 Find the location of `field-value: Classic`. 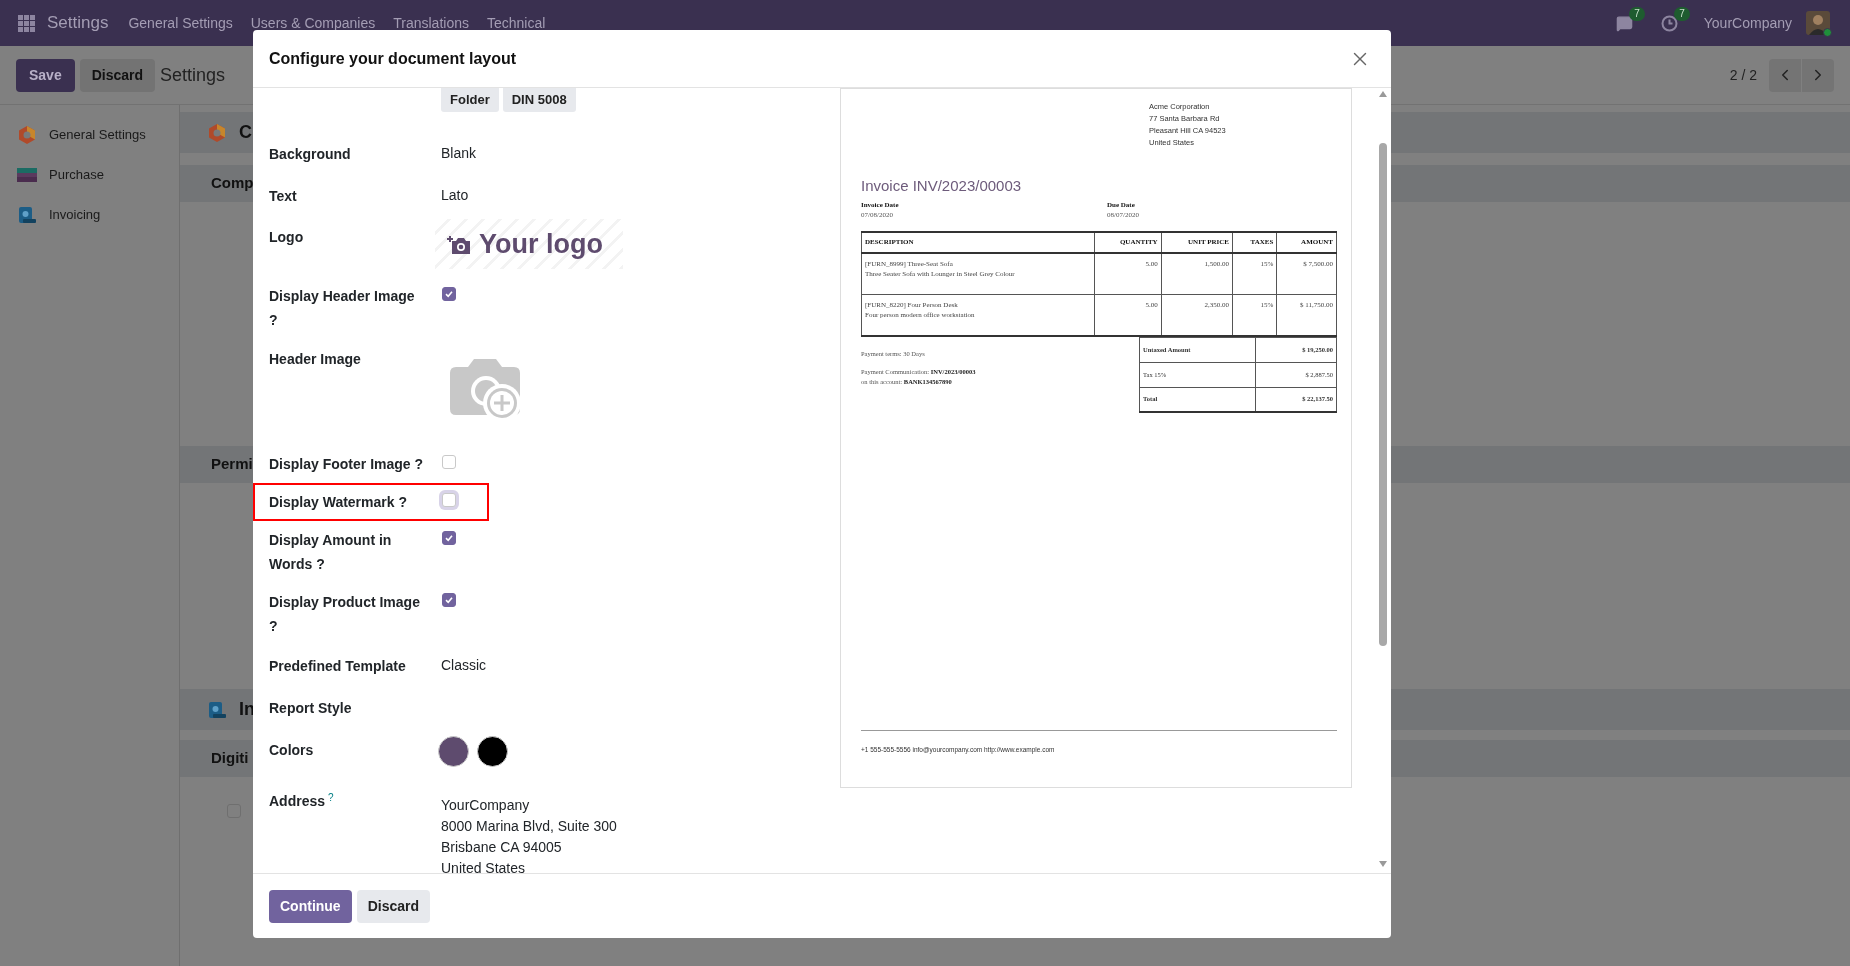

field-value: Classic is located at coordinates (464, 666).